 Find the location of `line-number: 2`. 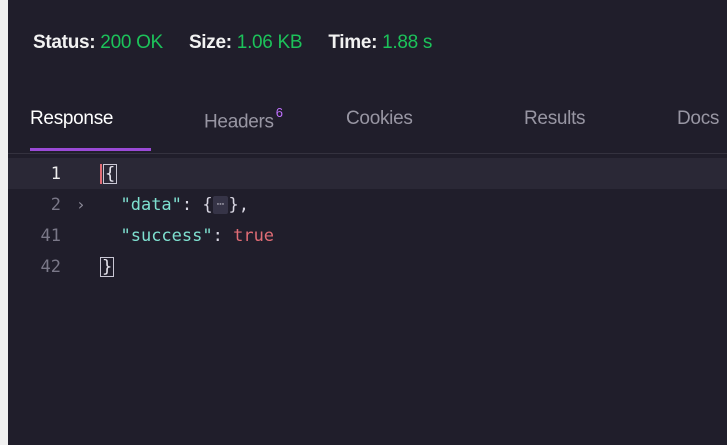

line-number: 2 is located at coordinates (55, 204).